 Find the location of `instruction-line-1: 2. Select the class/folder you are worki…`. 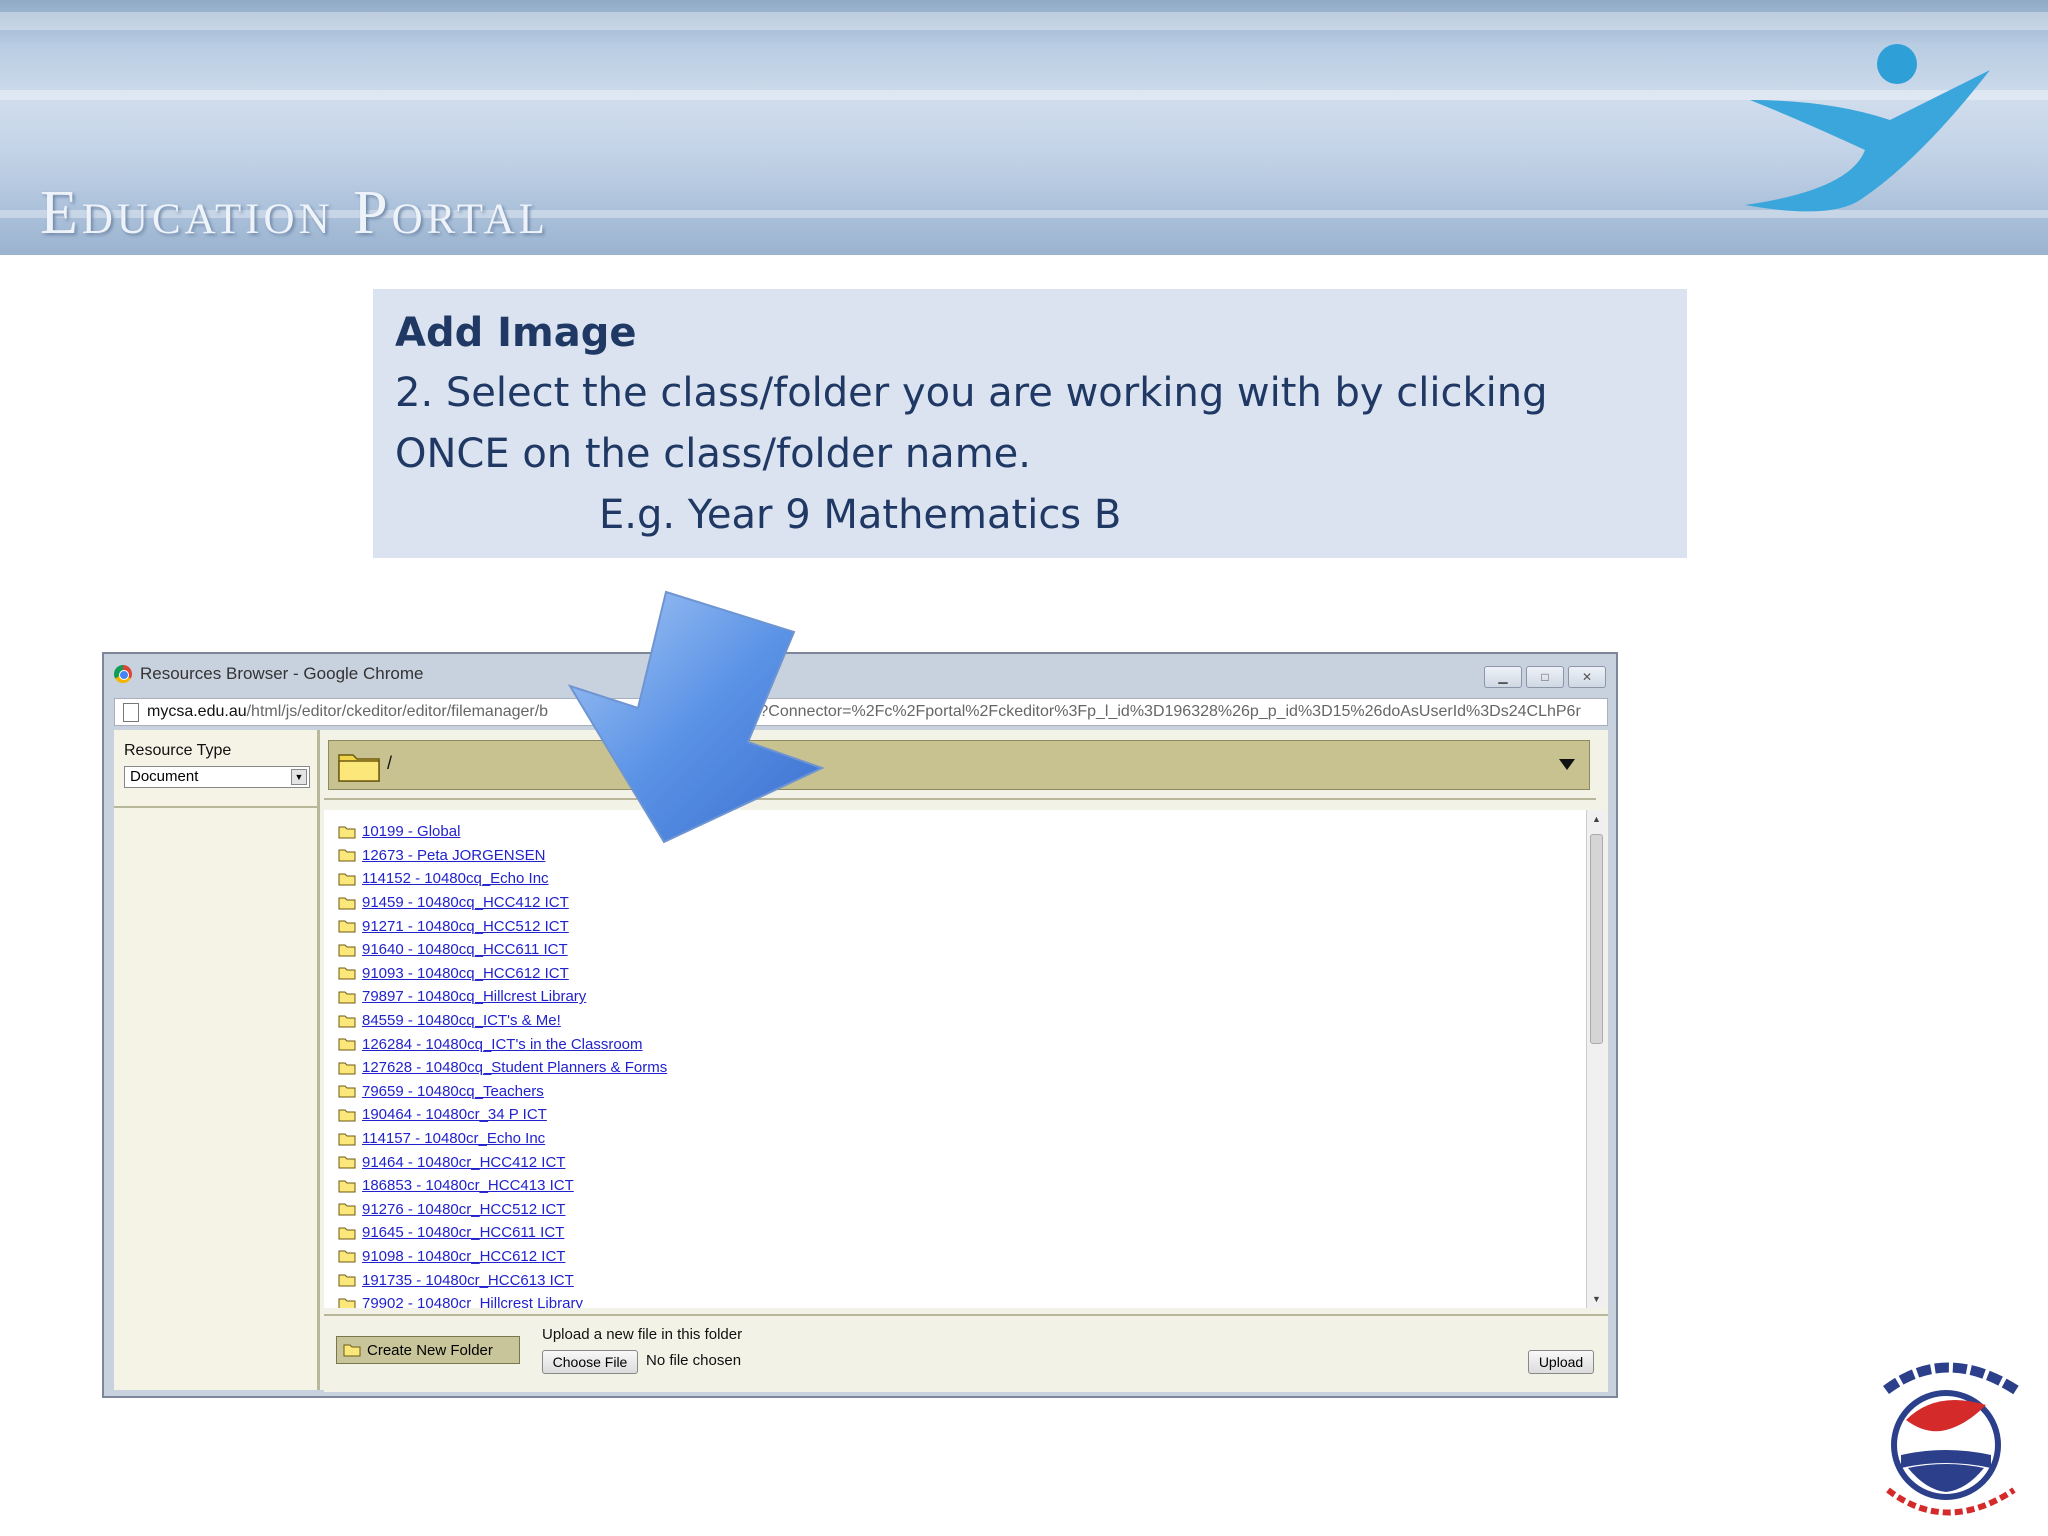

instruction-line-1: 2. Select the class/folder you are worki… is located at coordinates (971, 393).